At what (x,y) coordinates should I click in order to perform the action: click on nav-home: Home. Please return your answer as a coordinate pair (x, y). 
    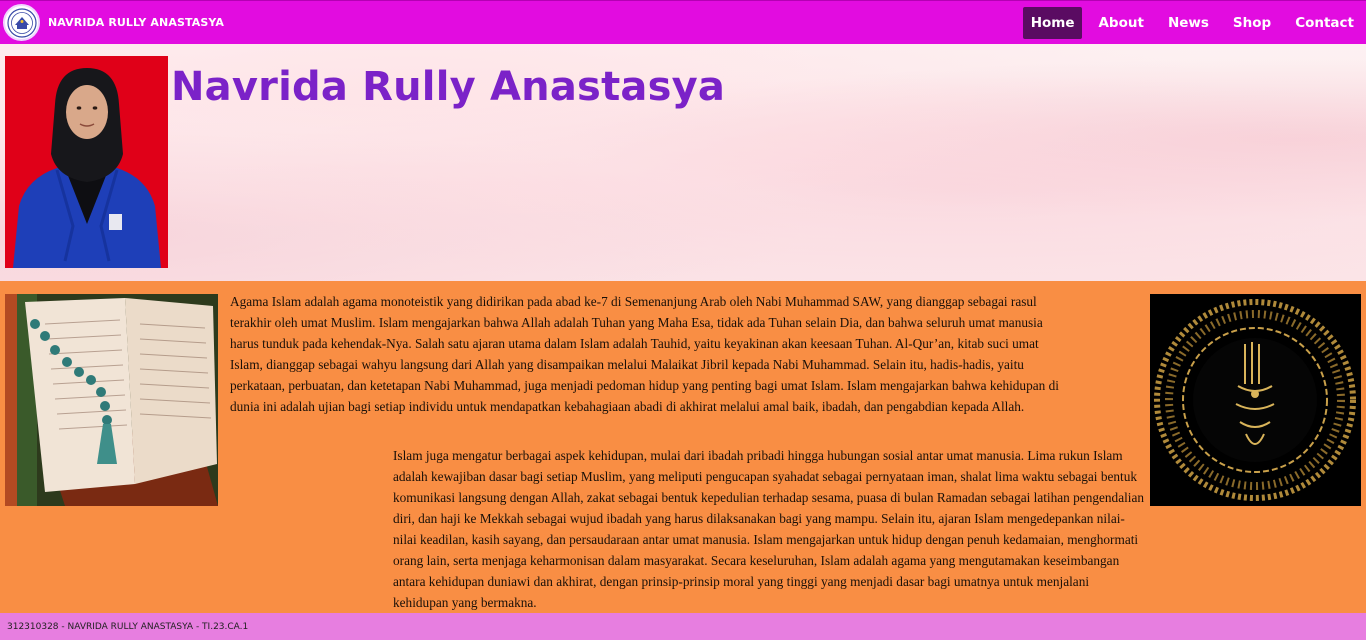
    Looking at the image, I should click on (1052, 23).